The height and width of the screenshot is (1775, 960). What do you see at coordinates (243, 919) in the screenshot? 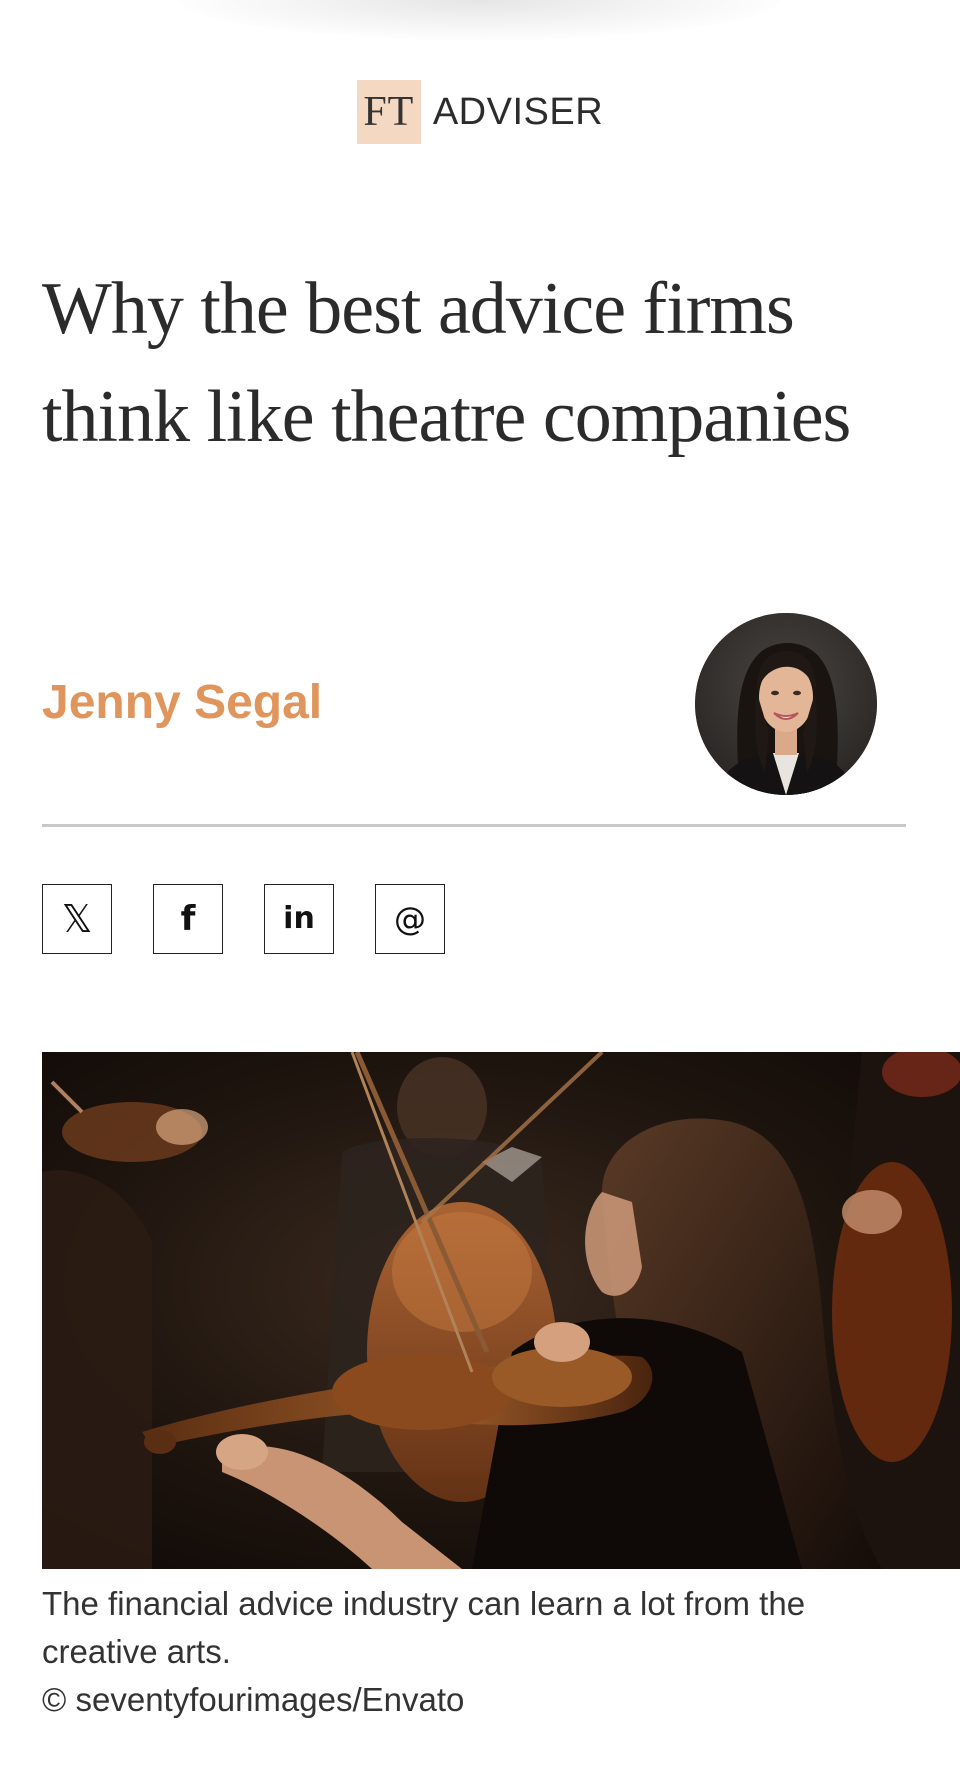
I see `share-buttons: 𝕏 f in @` at bounding box center [243, 919].